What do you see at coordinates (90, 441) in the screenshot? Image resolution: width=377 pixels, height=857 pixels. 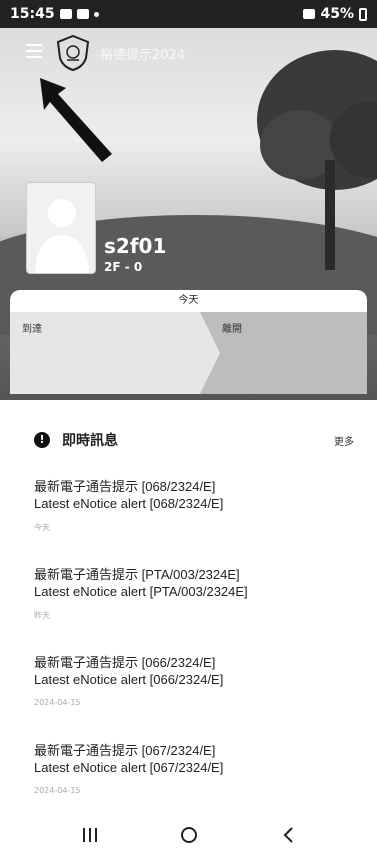 I see `messages-title: 即時訊息` at bounding box center [90, 441].